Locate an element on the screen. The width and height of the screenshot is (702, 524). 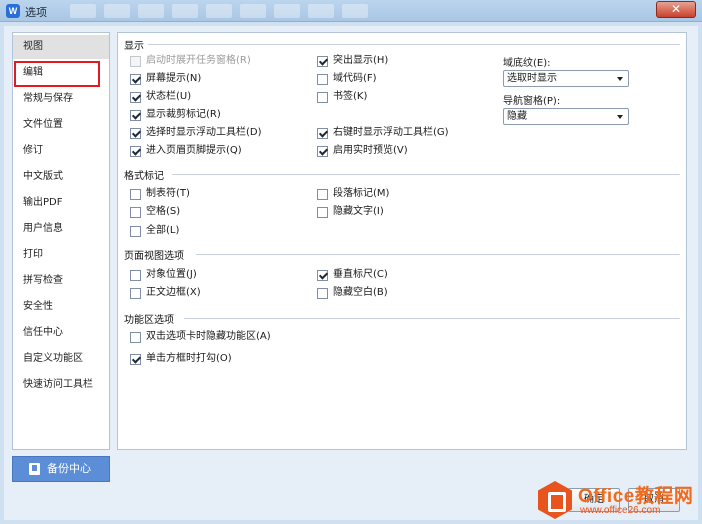
checkbox-text-boundaries: 正文边框(X) is located at coordinates (165, 293).